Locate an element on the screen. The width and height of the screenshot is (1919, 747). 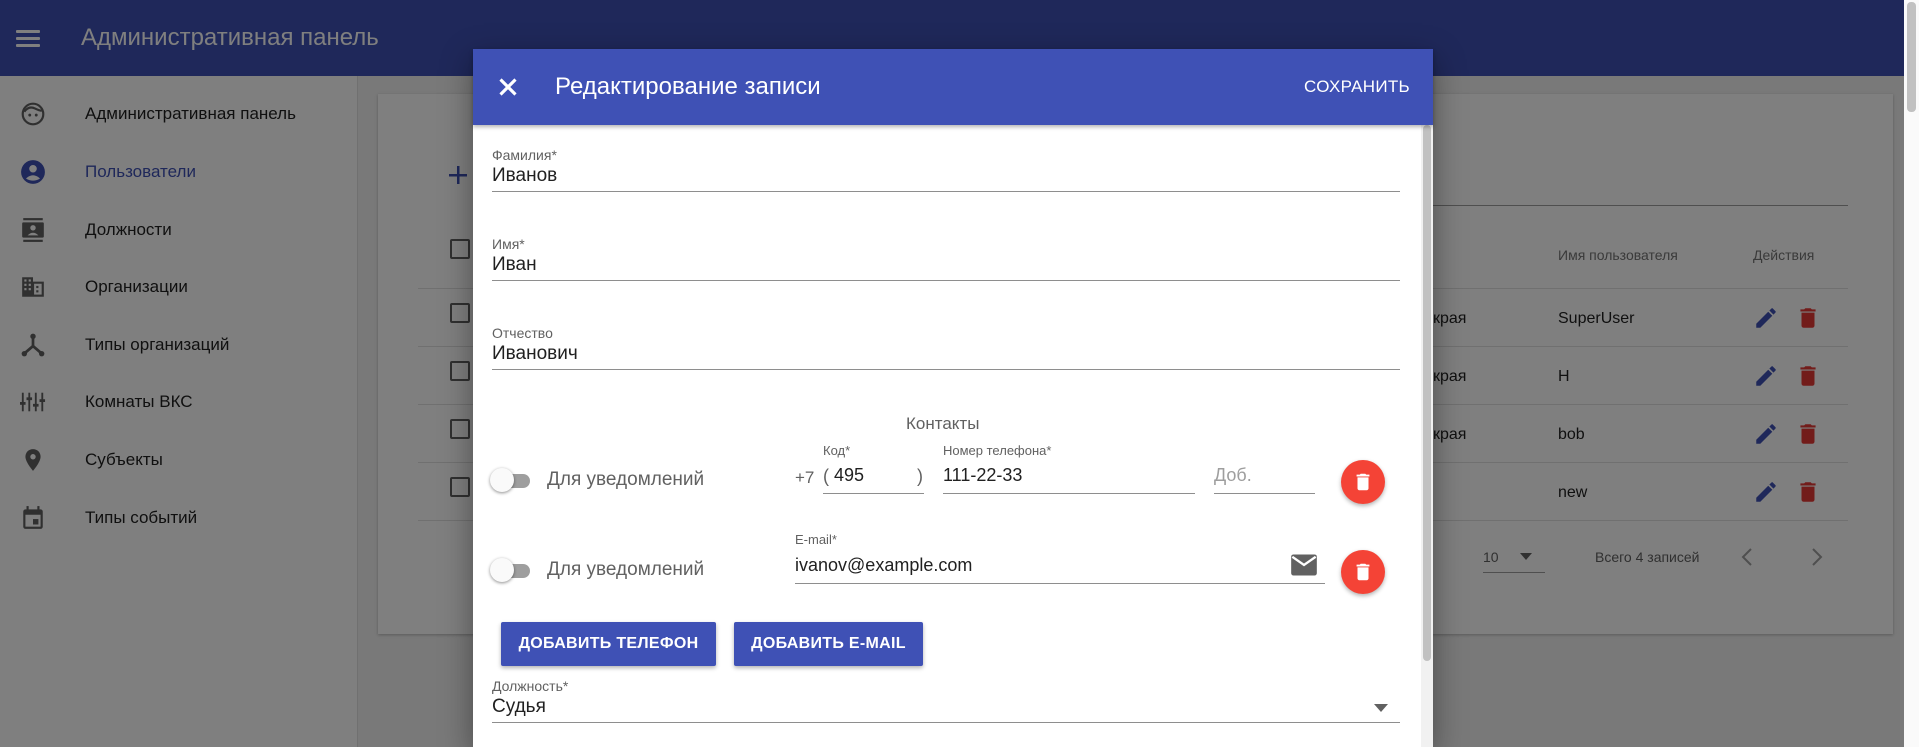
first-name-field: Имя* Иван is located at coordinates (946, 258).